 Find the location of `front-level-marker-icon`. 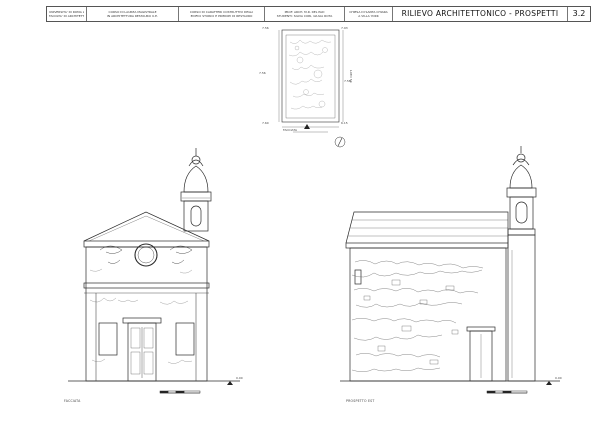

front-level-marker-icon is located at coordinates (230, 383).